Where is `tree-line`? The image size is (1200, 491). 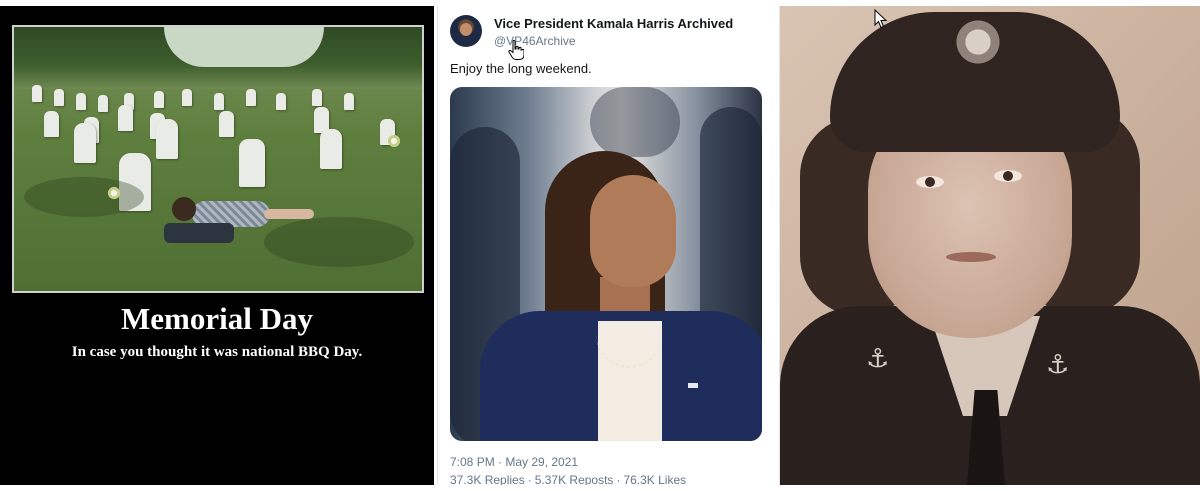
tree-line is located at coordinates (218, 58).